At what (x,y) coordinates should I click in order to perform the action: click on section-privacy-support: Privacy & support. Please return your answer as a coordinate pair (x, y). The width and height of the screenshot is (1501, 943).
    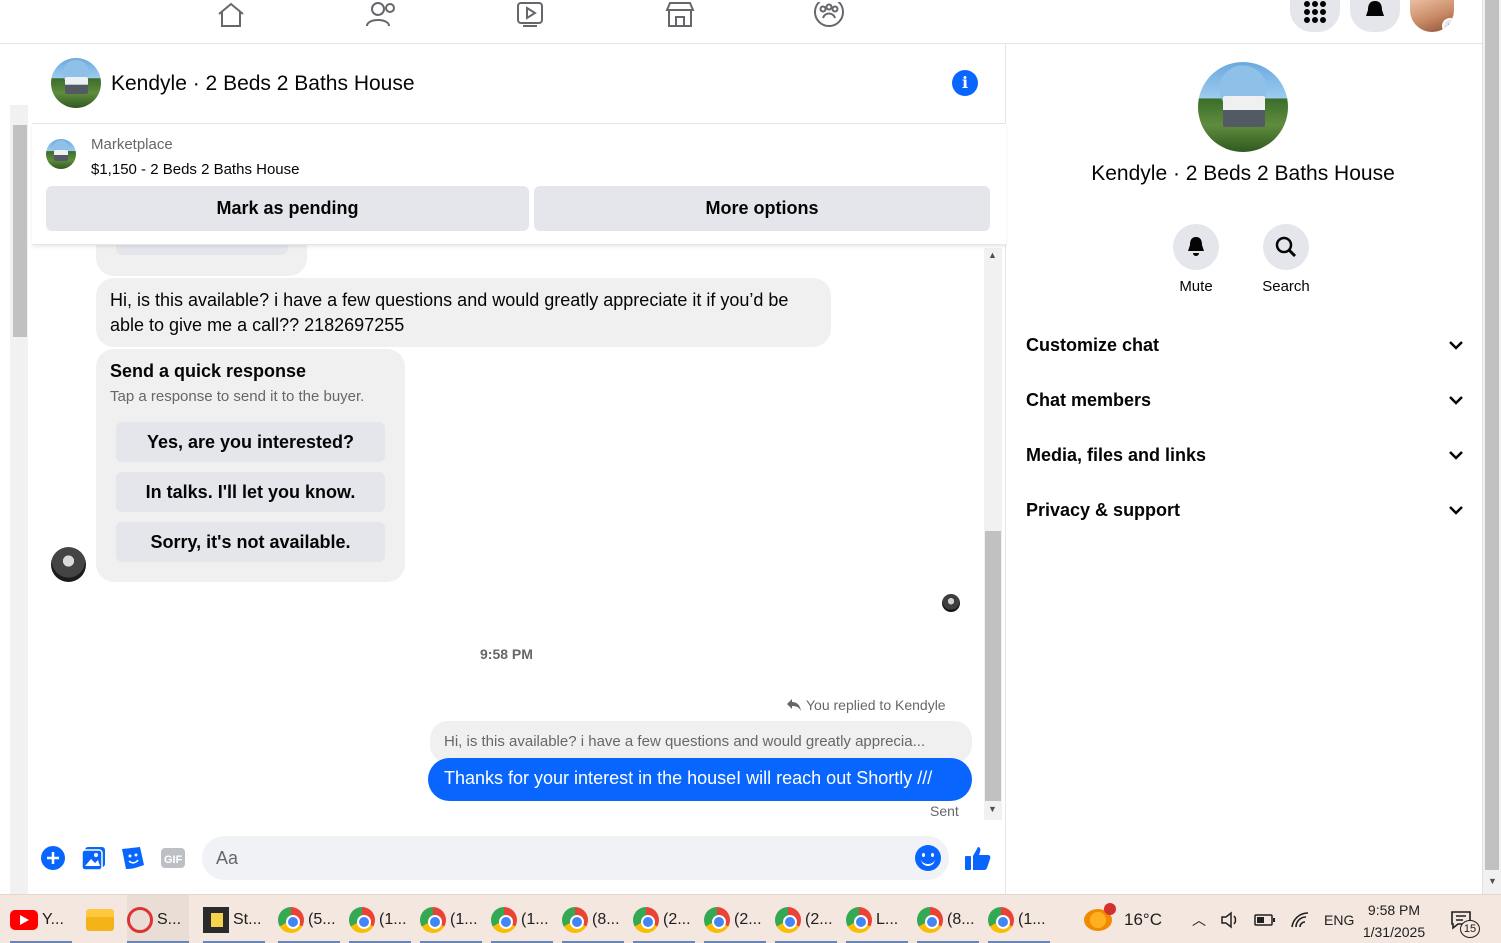
    Looking at the image, I should click on (1245, 510).